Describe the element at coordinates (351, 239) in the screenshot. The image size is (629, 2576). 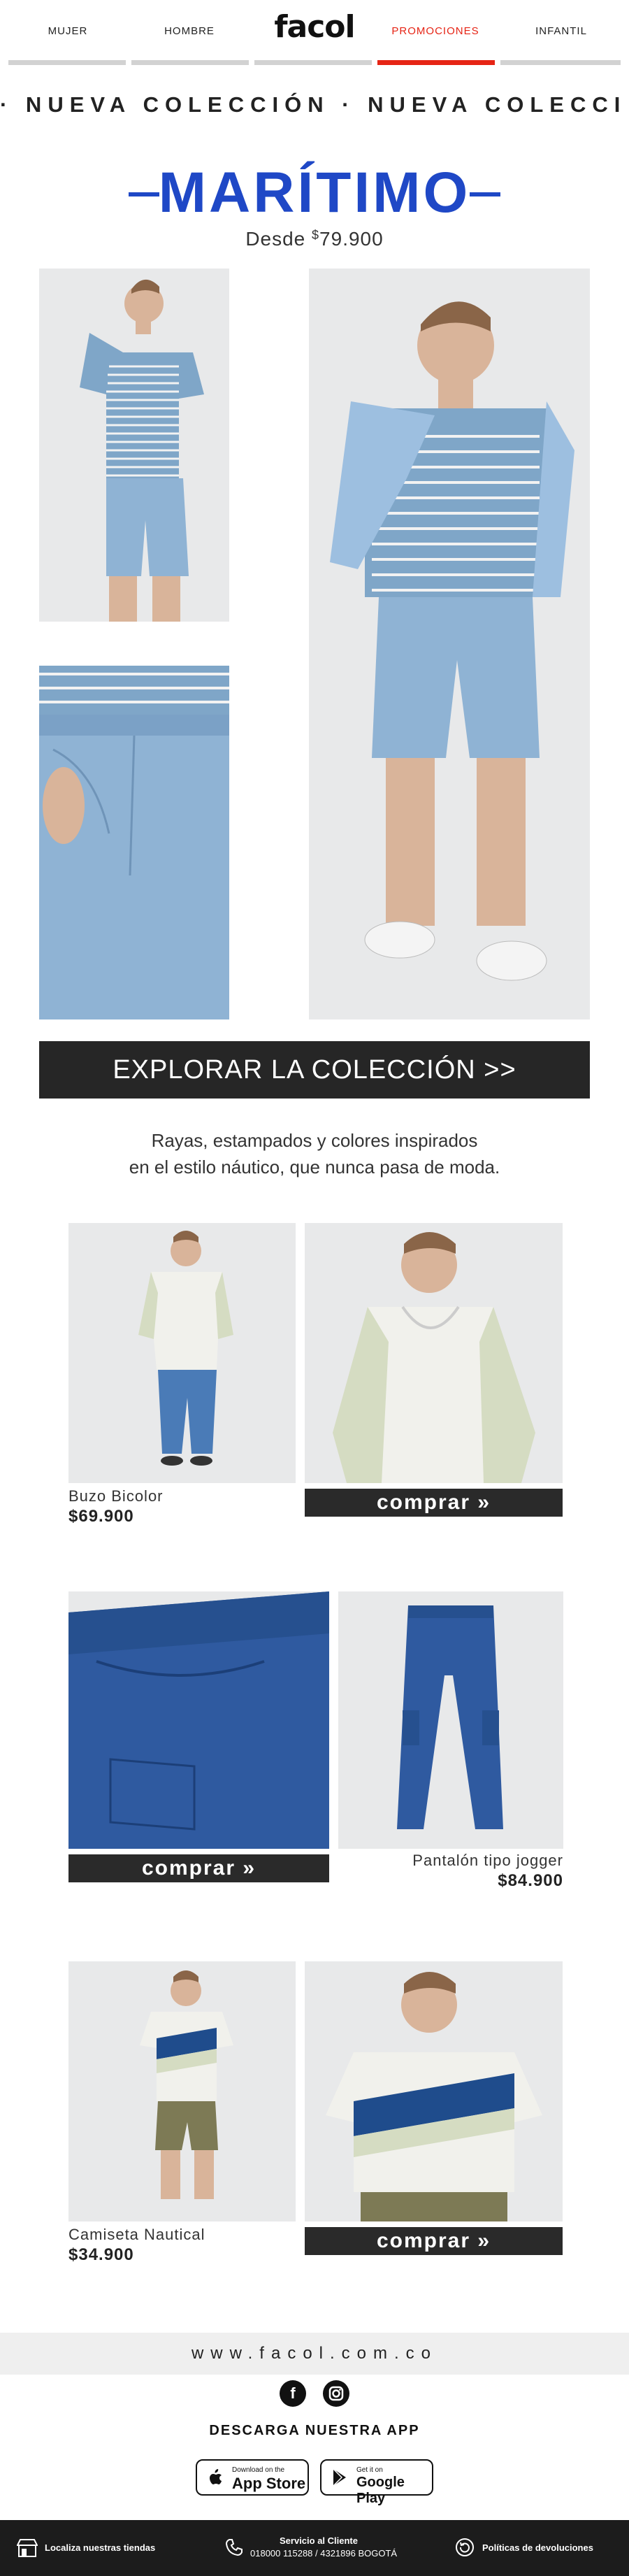
I see `price-value: 79.900` at that location.